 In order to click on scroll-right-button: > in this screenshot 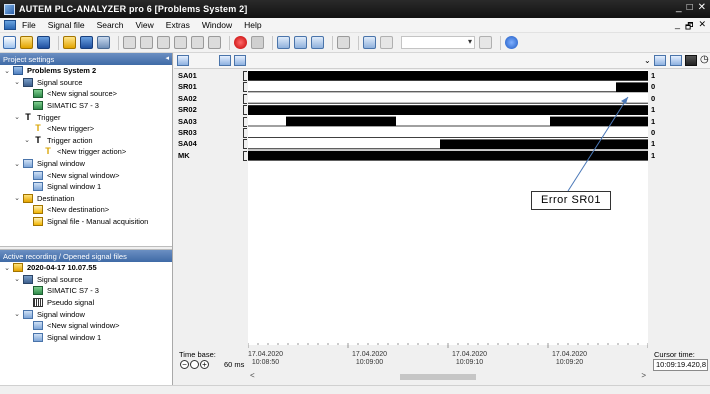, I will do `click(643, 375)`.